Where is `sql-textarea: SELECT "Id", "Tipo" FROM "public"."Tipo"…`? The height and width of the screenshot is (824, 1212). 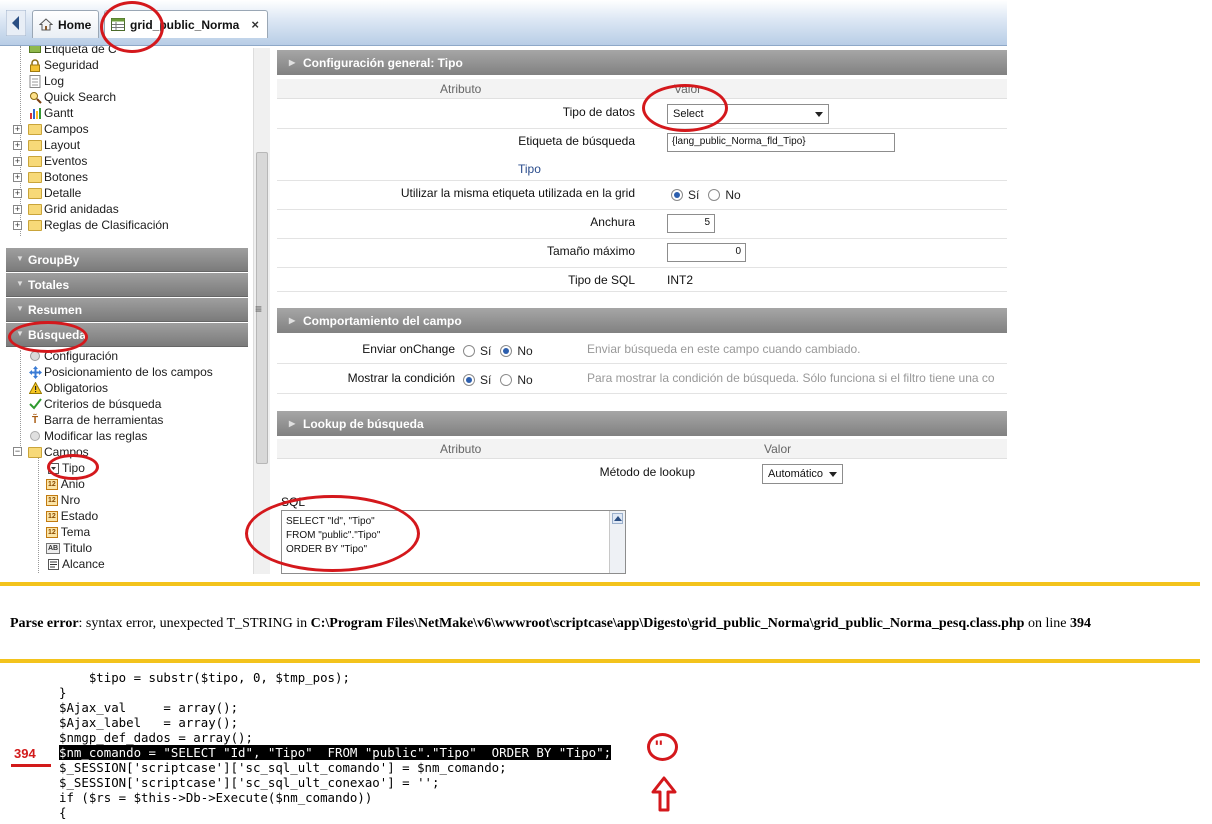
sql-textarea: SELECT "Id", "Tipo" FROM "public"."Tipo"… is located at coordinates (453, 542).